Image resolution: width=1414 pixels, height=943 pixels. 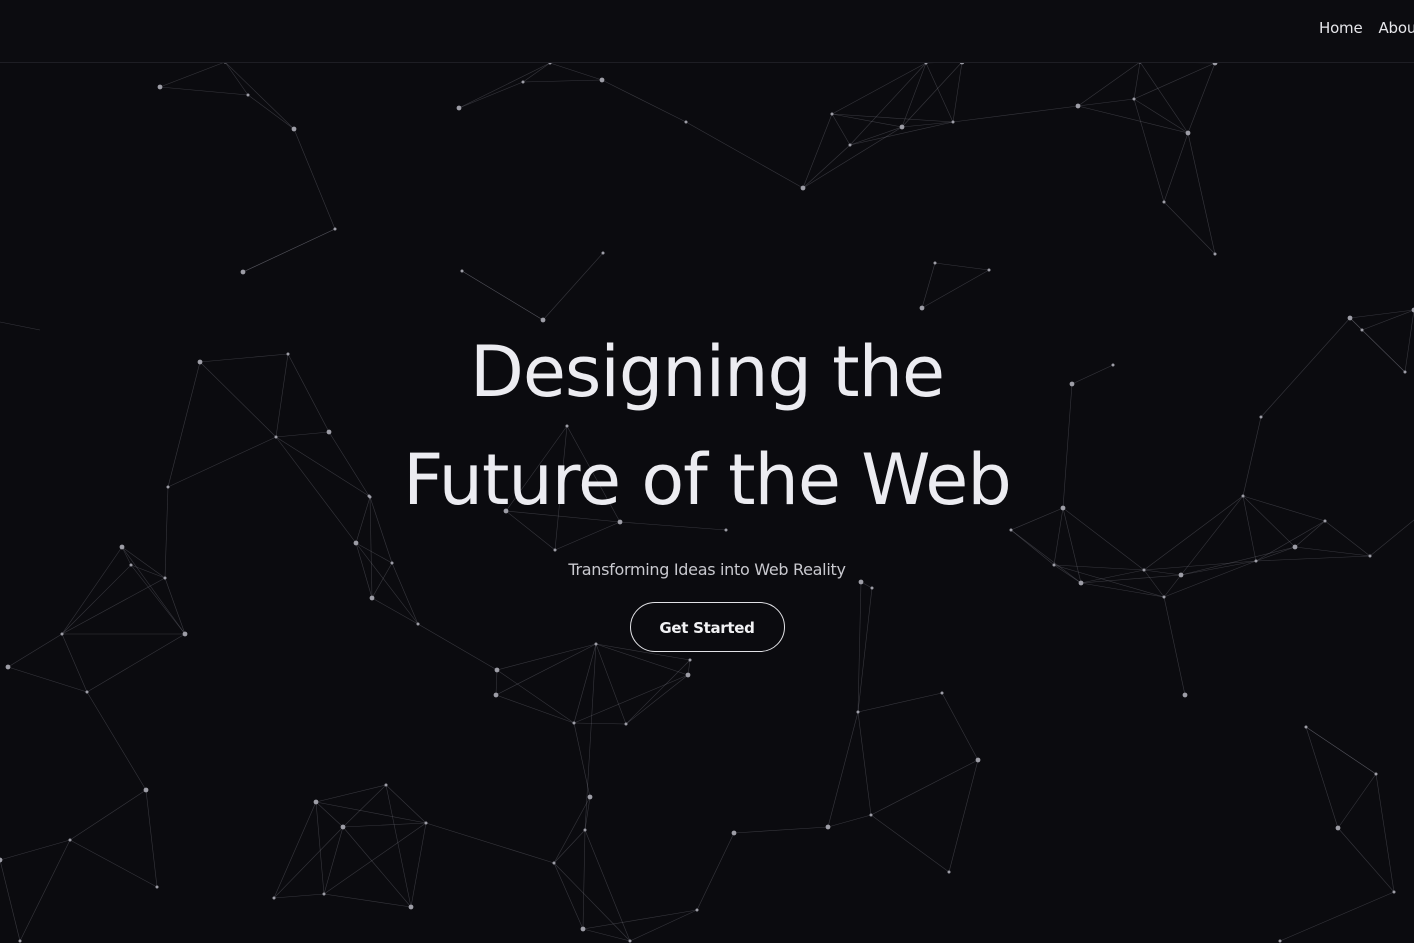 I want to click on nav-link-about: About, so click(x=1396, y=28).